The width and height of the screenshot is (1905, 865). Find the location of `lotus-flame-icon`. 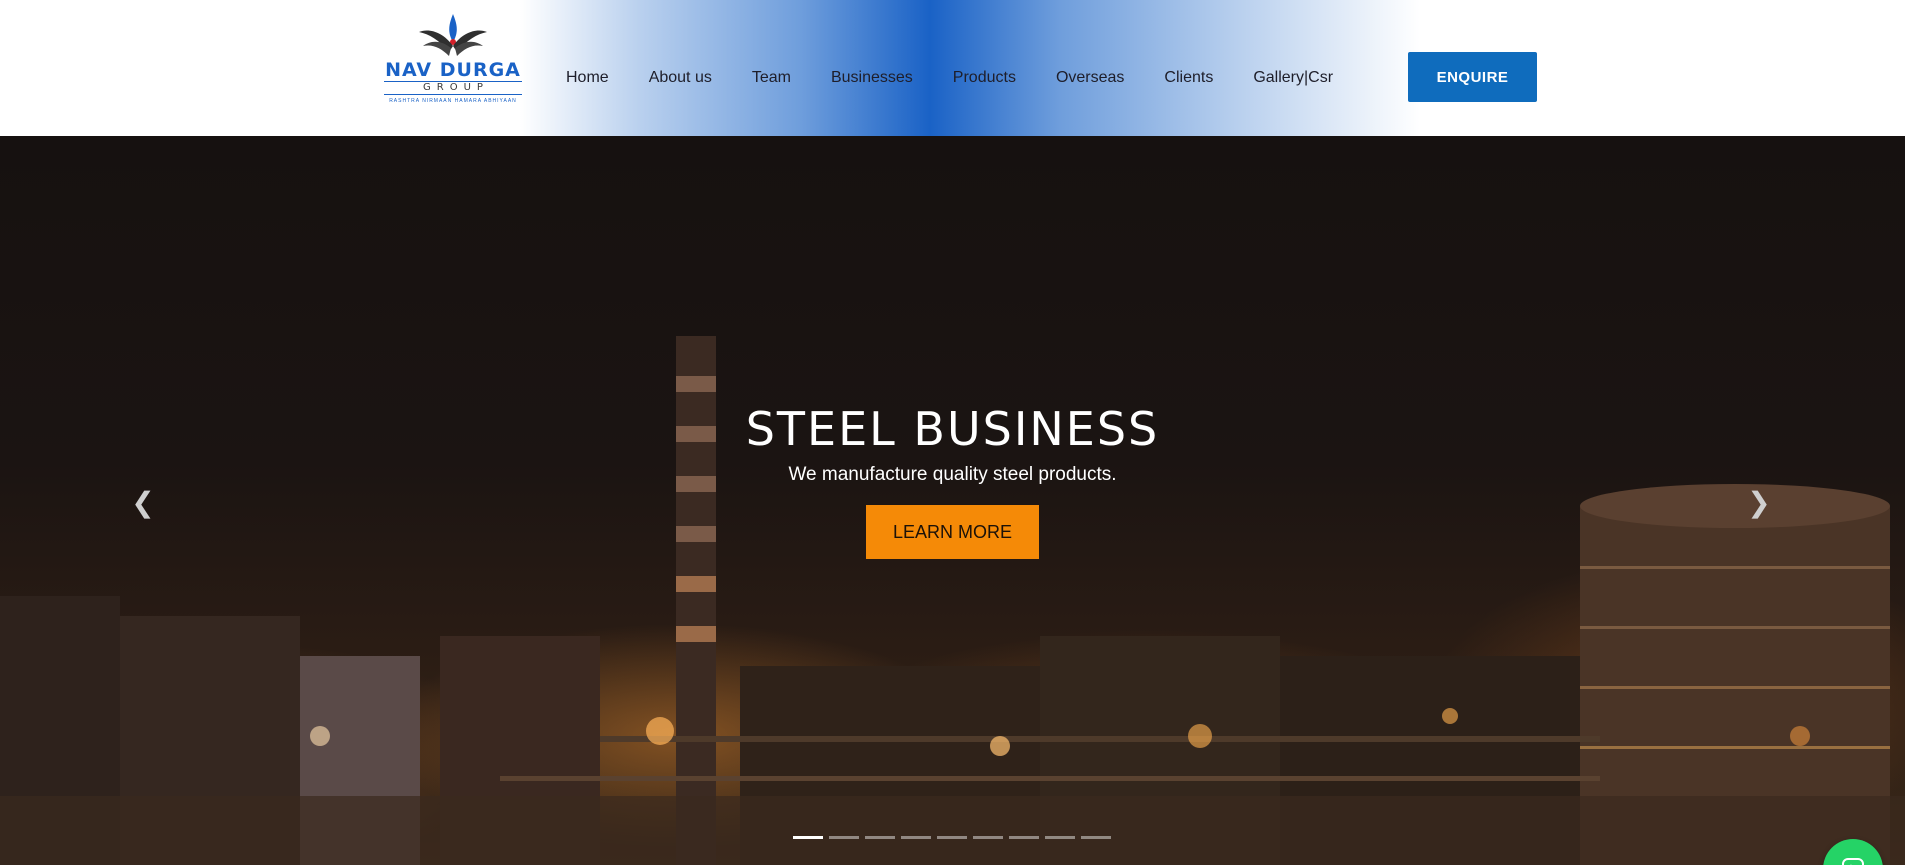

lotus-flame-icon is located at coordinates (453, 35).